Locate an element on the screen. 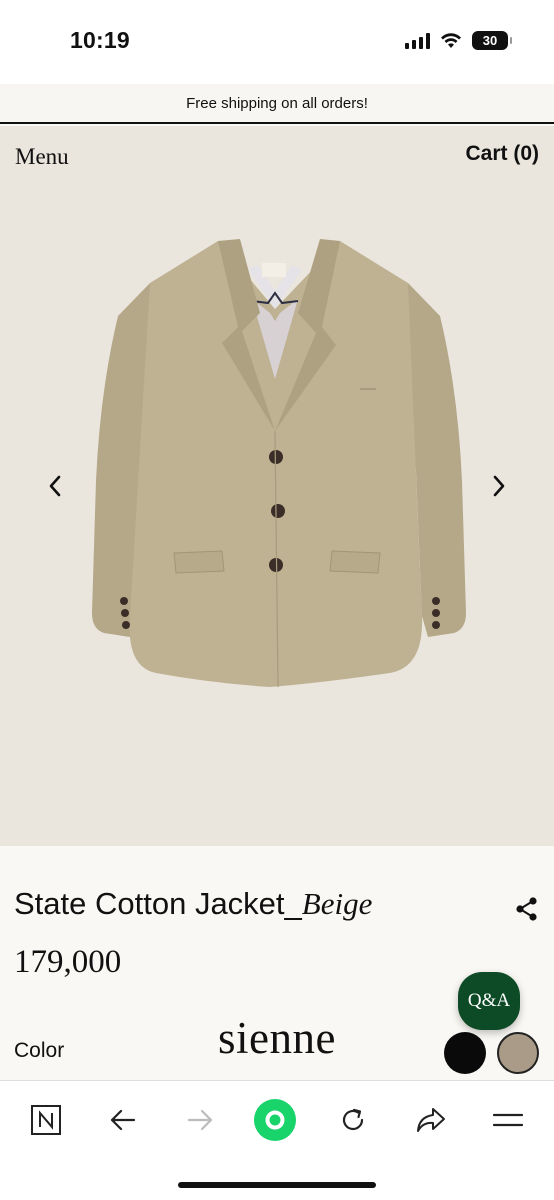  reload-icon is located at coordinates (353, 1120).